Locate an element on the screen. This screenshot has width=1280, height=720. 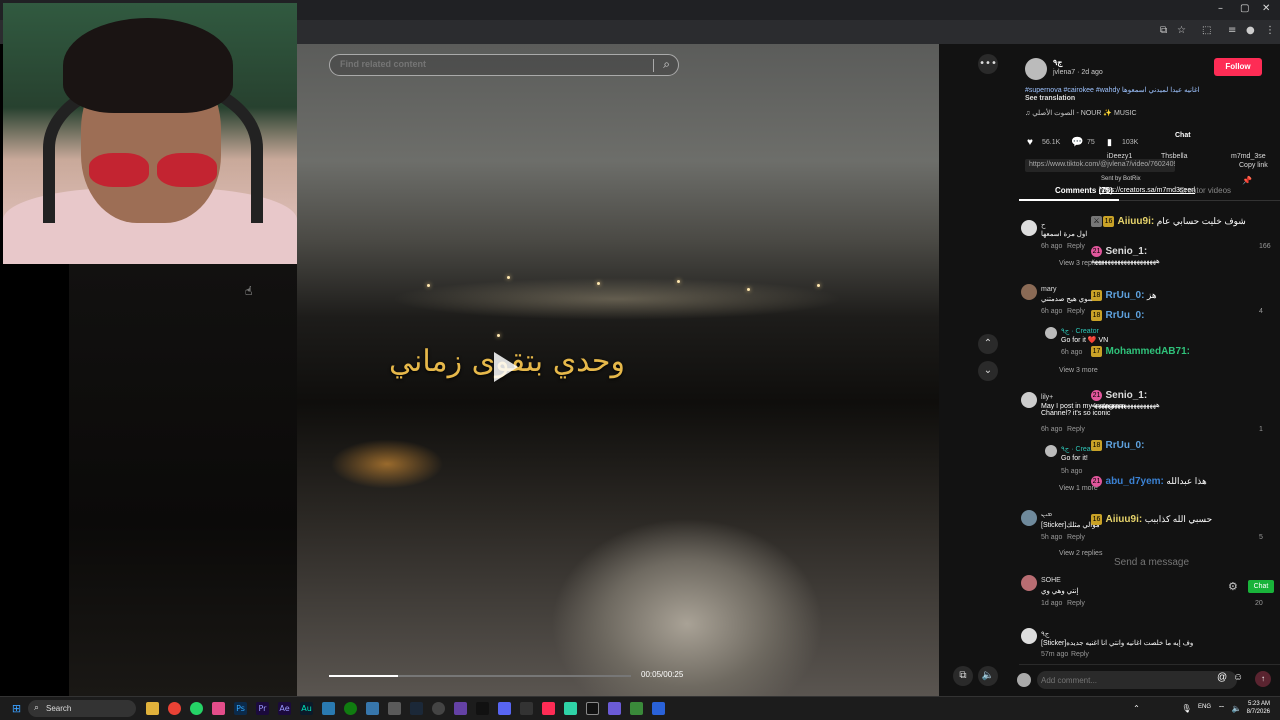
comment-likes: 20 is located at coordinates (1259, 603).